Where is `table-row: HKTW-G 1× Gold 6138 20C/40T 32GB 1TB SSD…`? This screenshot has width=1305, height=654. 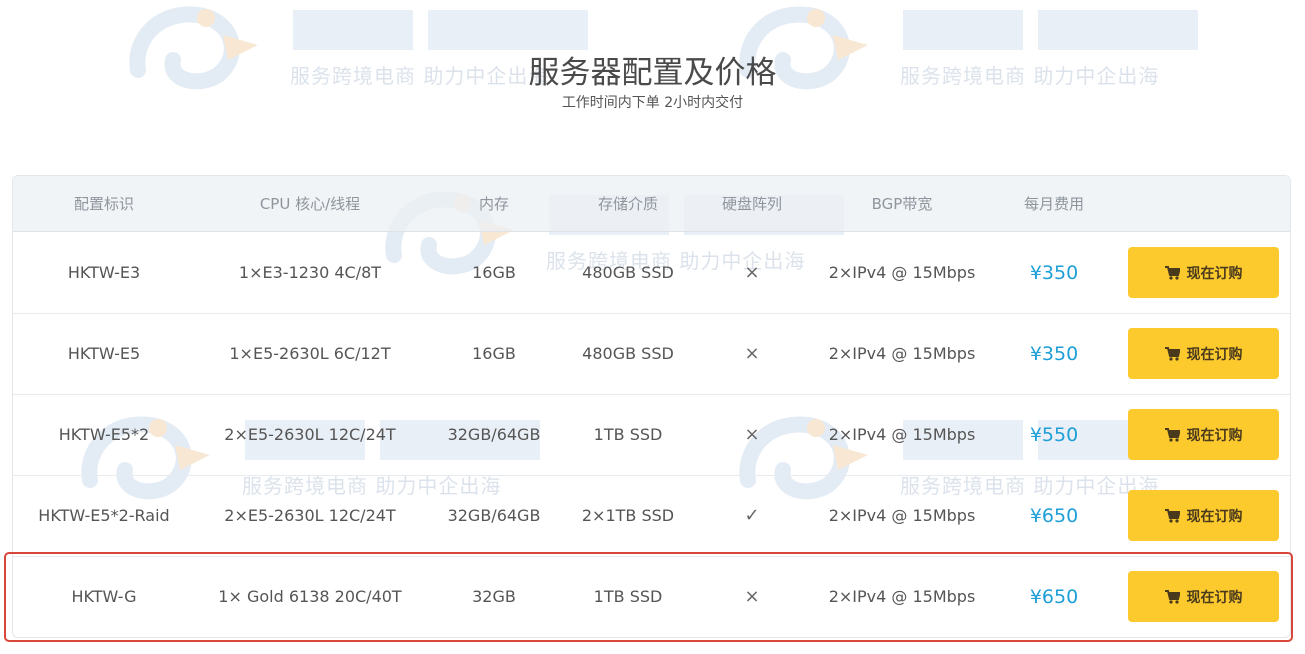
table-row: HKTW-G 1× Gold 6138 20C/40T 32GB 1TB SSD… is located at coordinates (651, 596).